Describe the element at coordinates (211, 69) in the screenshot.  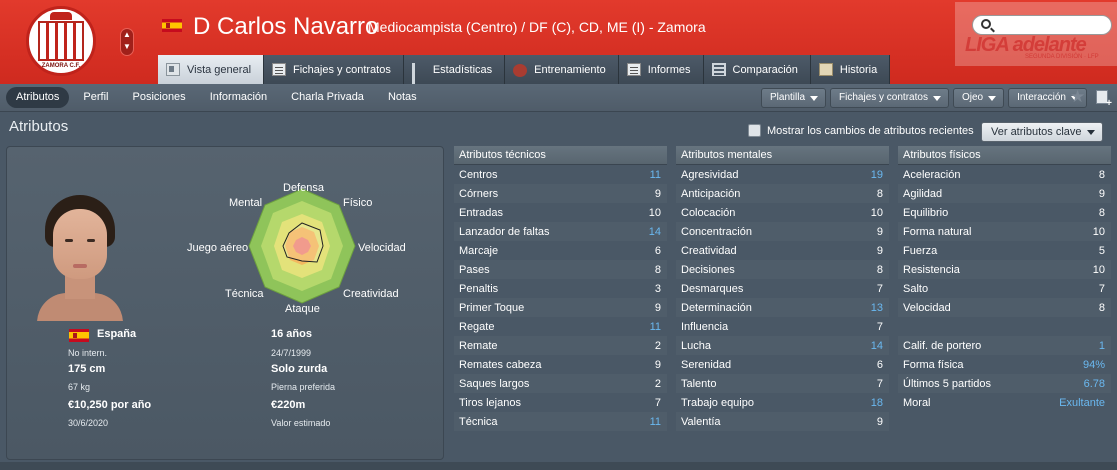
I see `tab-vista-general: Vista general` at that location.